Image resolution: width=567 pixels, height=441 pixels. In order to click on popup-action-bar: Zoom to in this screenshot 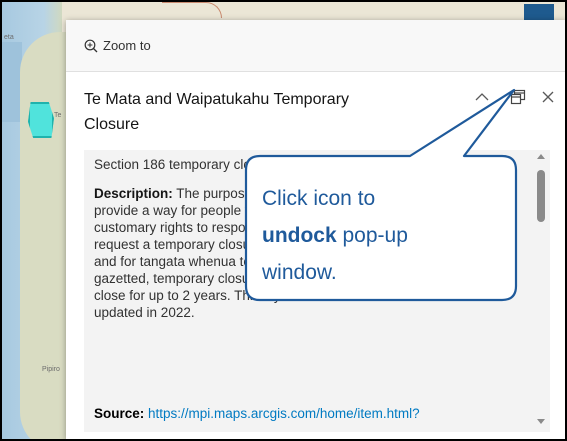, I will do `click(315, 46)`.